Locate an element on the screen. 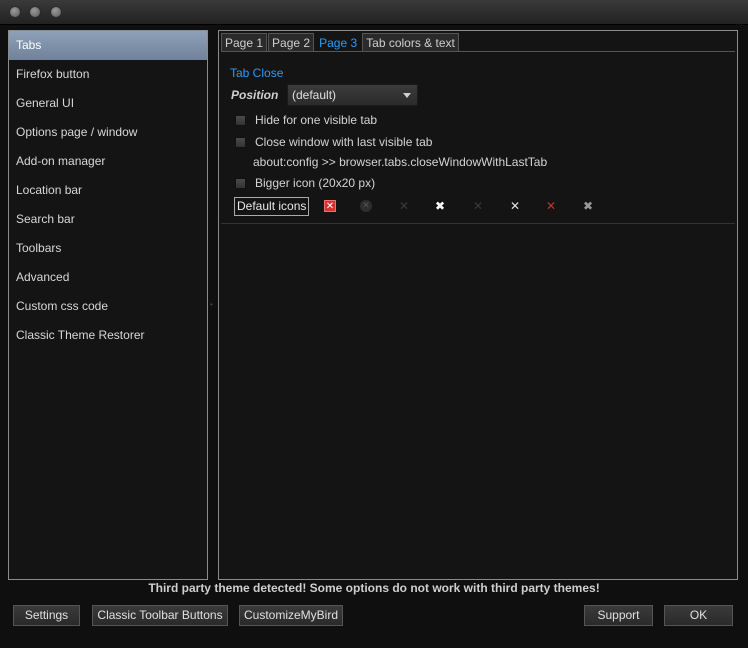 Image resolution: width=748 pixels, height=648 pixels. splitter-grip-icon: • is located at coordinates (212, 305).